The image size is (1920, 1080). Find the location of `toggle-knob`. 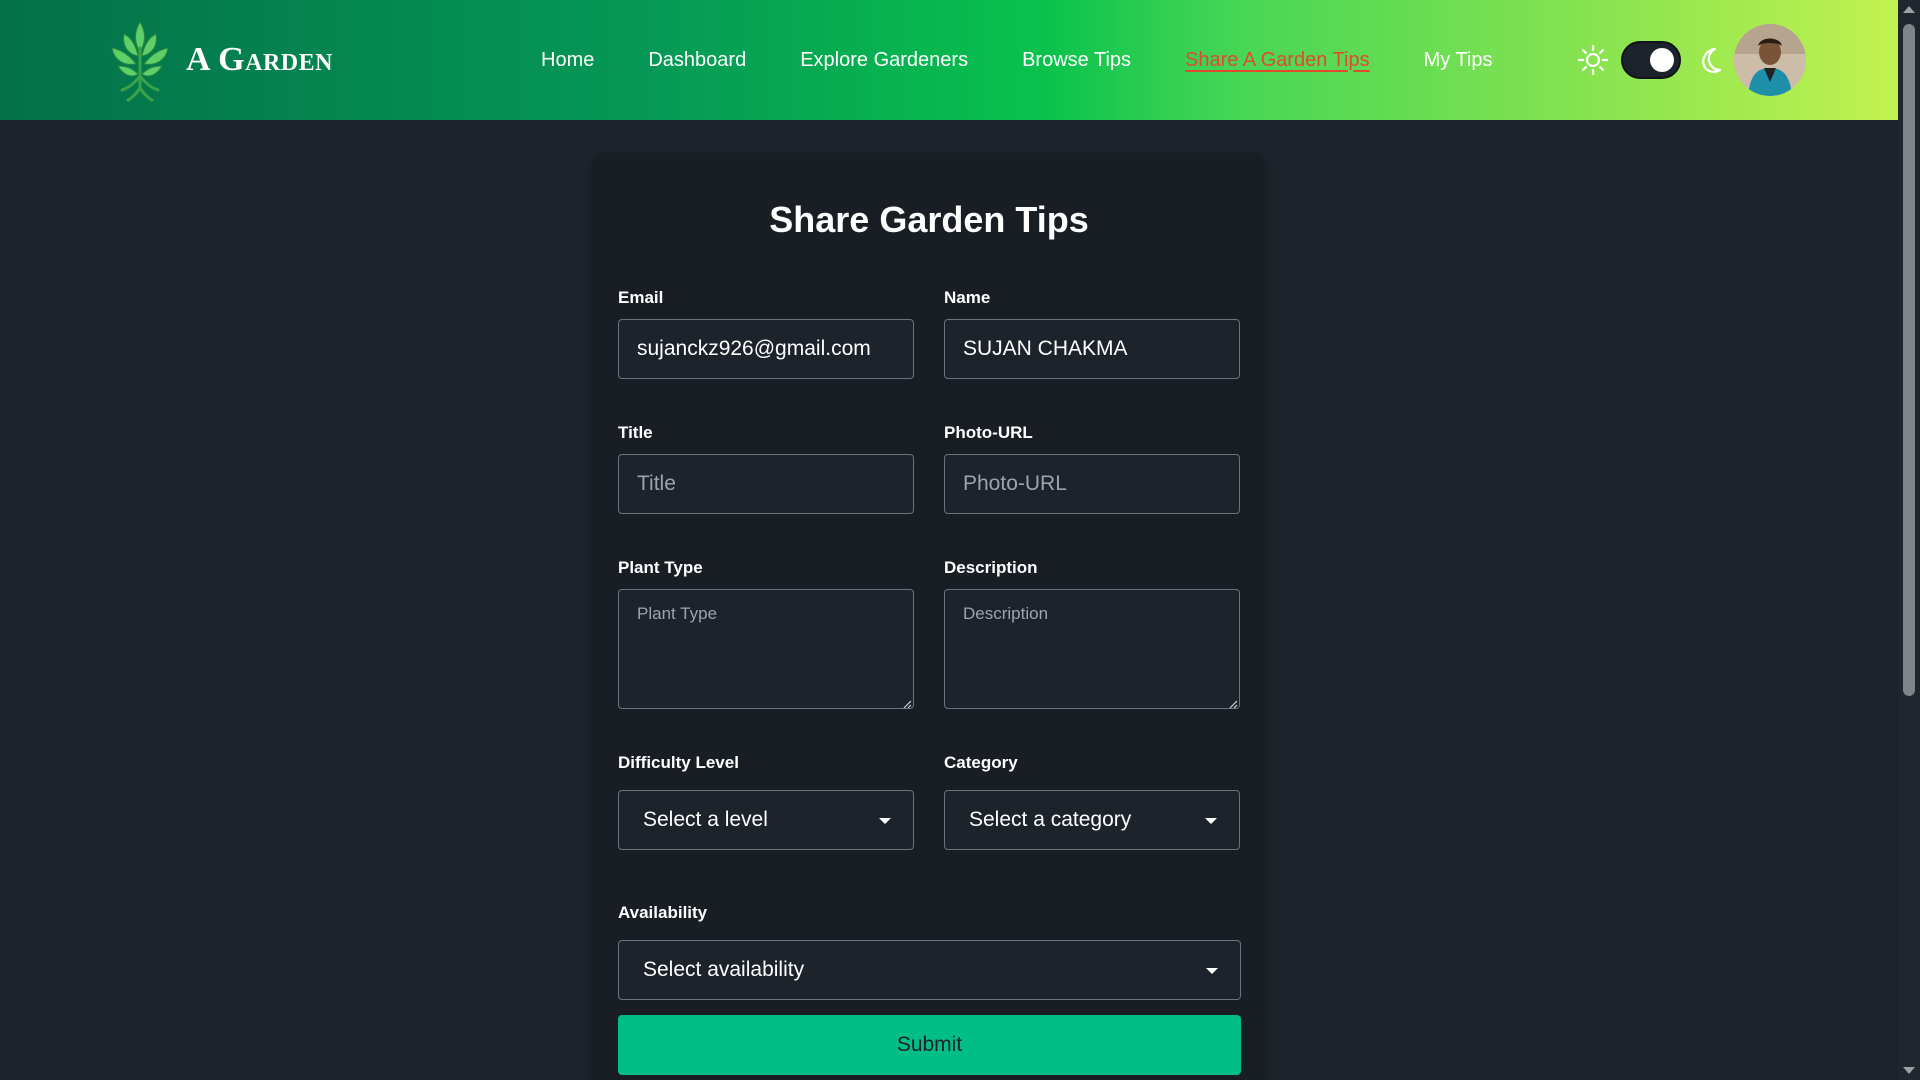

toggle-knob is located at coordinates (1662, 60).